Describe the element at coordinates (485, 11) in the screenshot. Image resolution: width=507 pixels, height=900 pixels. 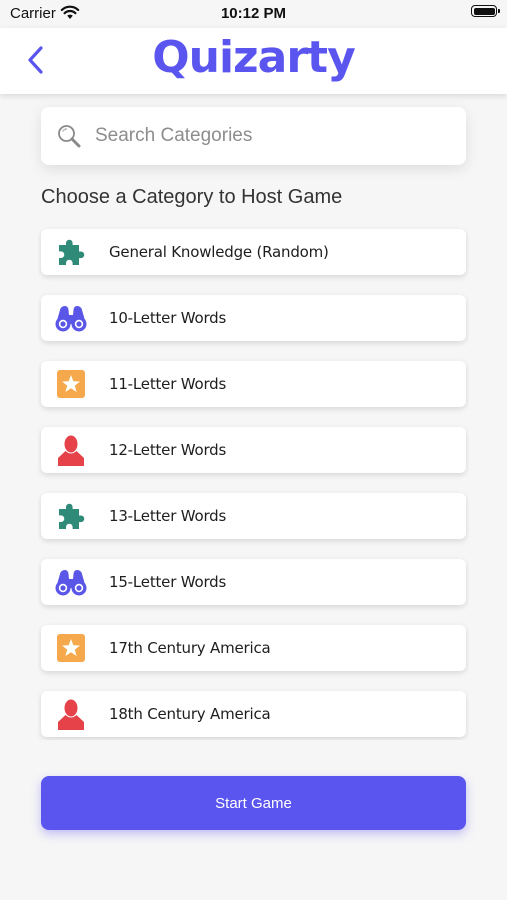
I see `battery-icon` at that location.